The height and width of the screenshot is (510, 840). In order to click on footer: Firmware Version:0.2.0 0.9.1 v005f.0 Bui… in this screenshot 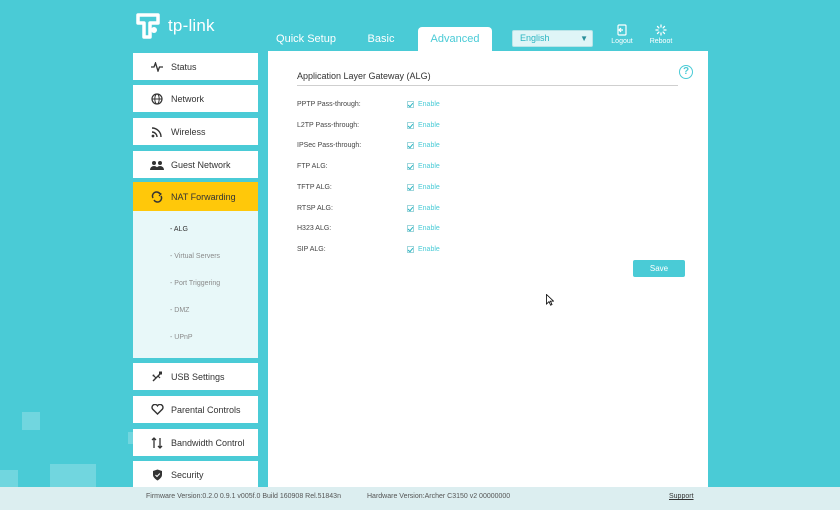, I will do `click(420, 498)`.